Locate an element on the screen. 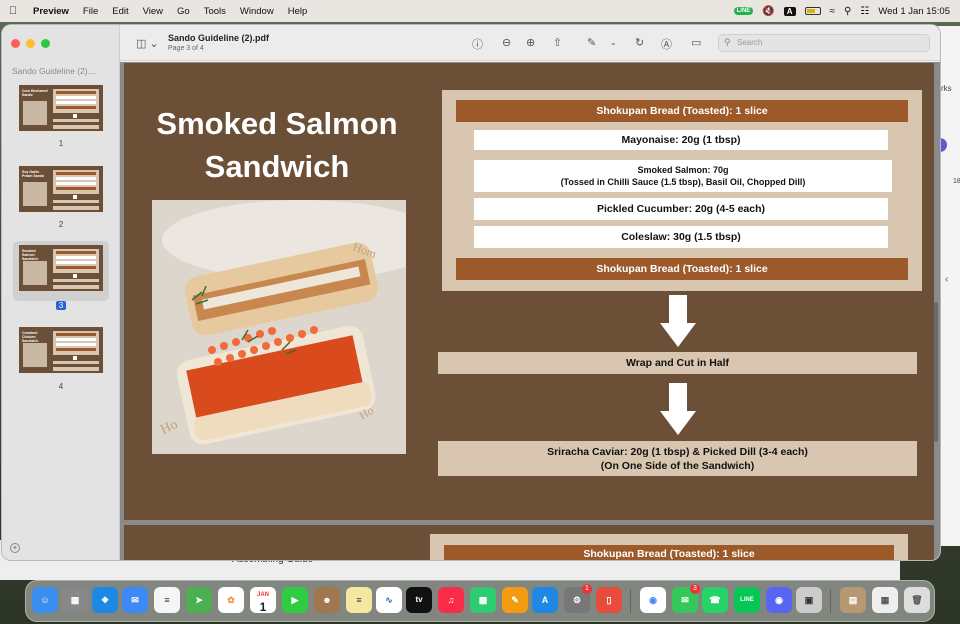 This screenshot has width=960, height=624. safari-icon: ❖ is located at coordinates (105, 600).